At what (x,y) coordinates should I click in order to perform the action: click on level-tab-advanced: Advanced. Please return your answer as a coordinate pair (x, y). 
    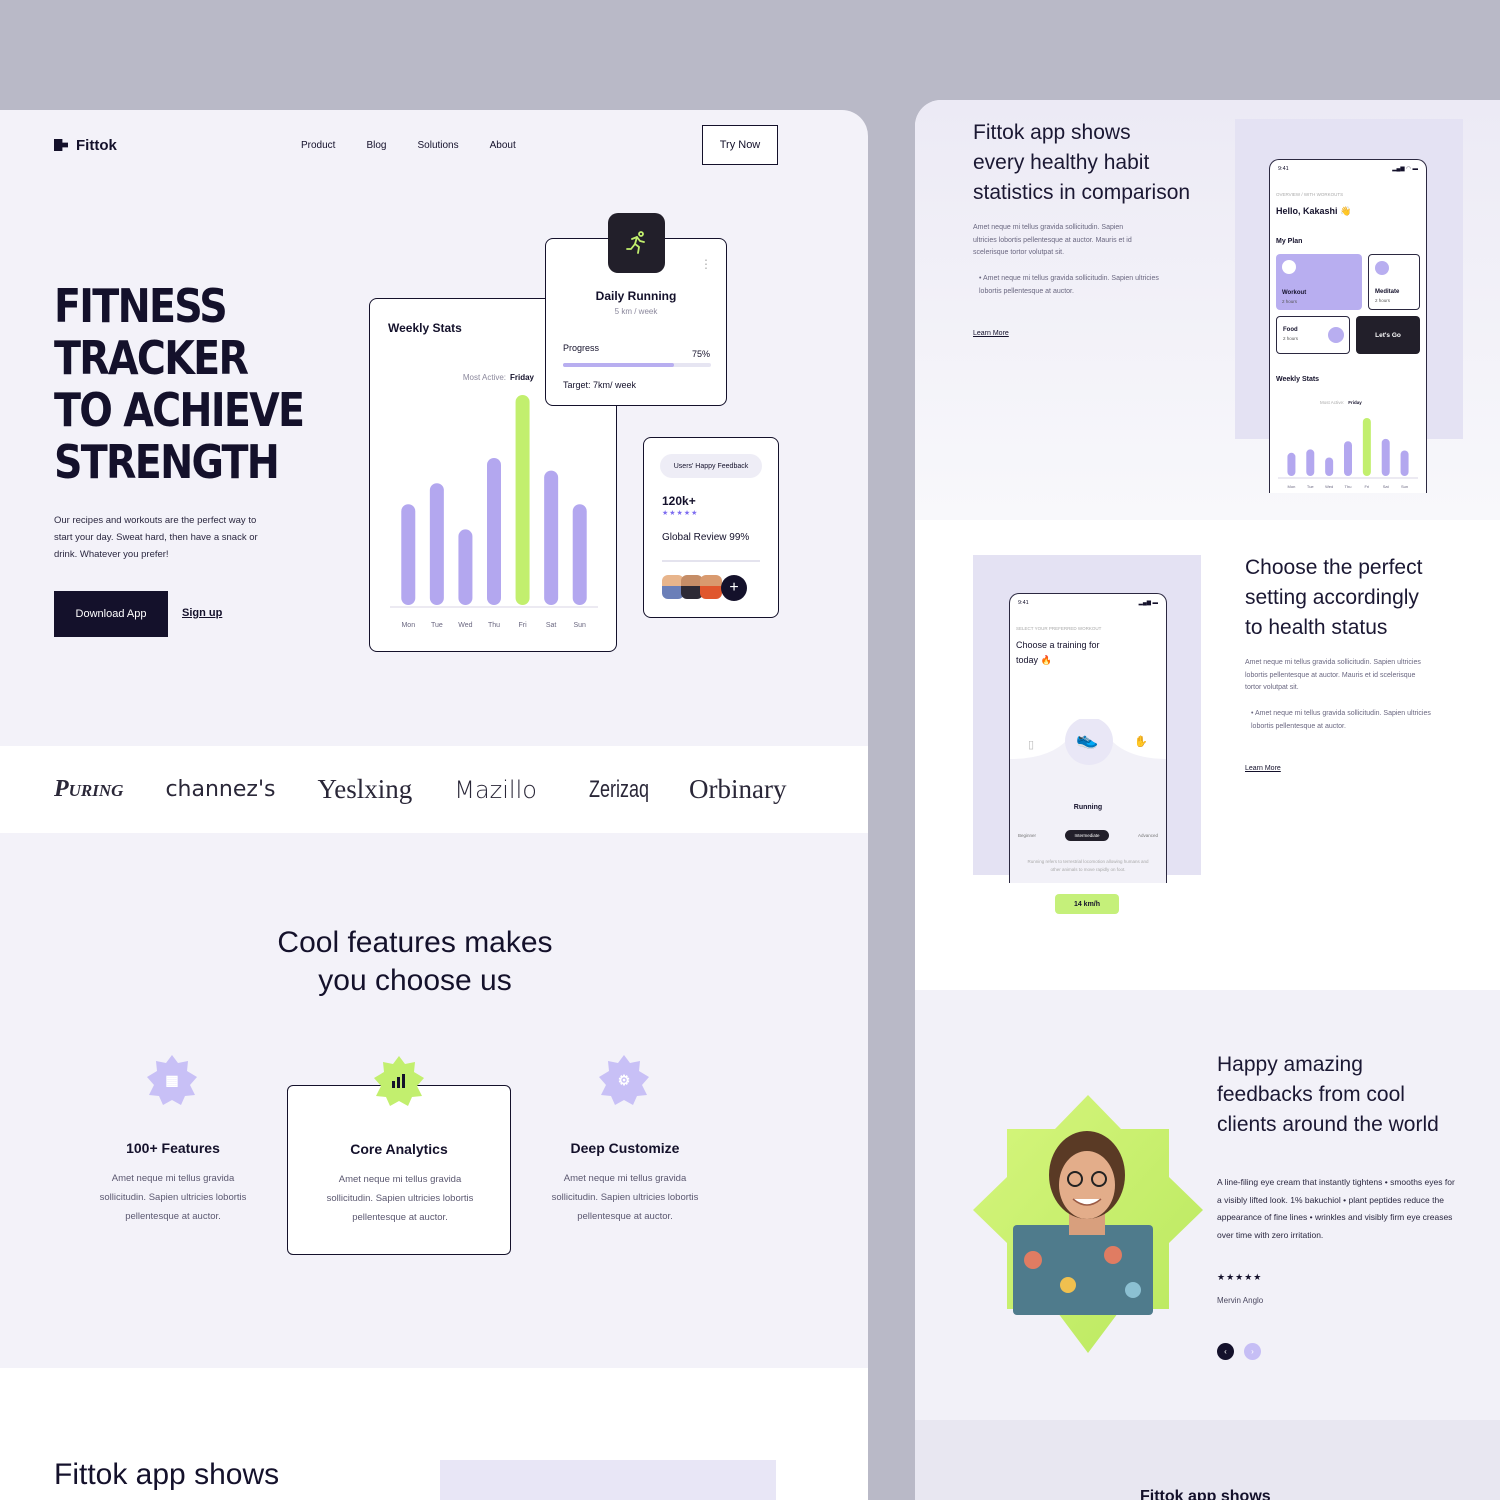
    Looking at the image, I should click on (1148, 835).